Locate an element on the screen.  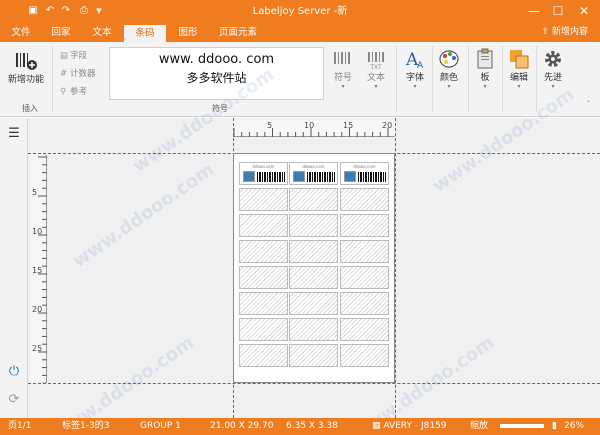
board-button: 板 ▾ is located at coordinates (485, 69).